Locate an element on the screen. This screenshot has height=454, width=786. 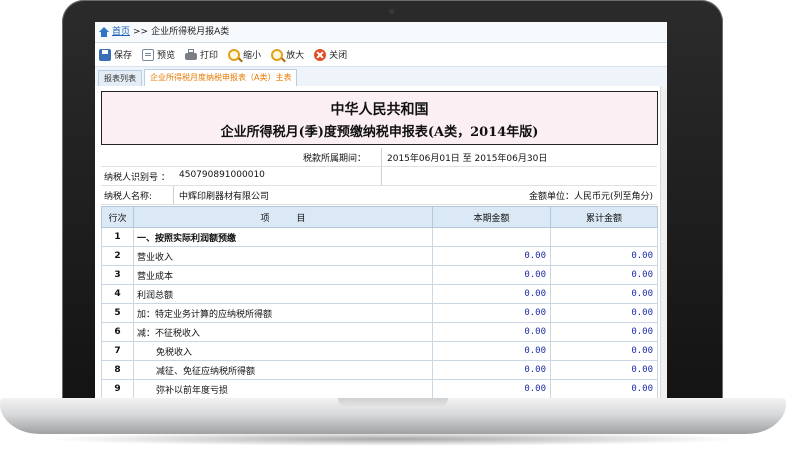
taxpayer-name-label: 纳税人名称: is located at coordinates (128, 197).